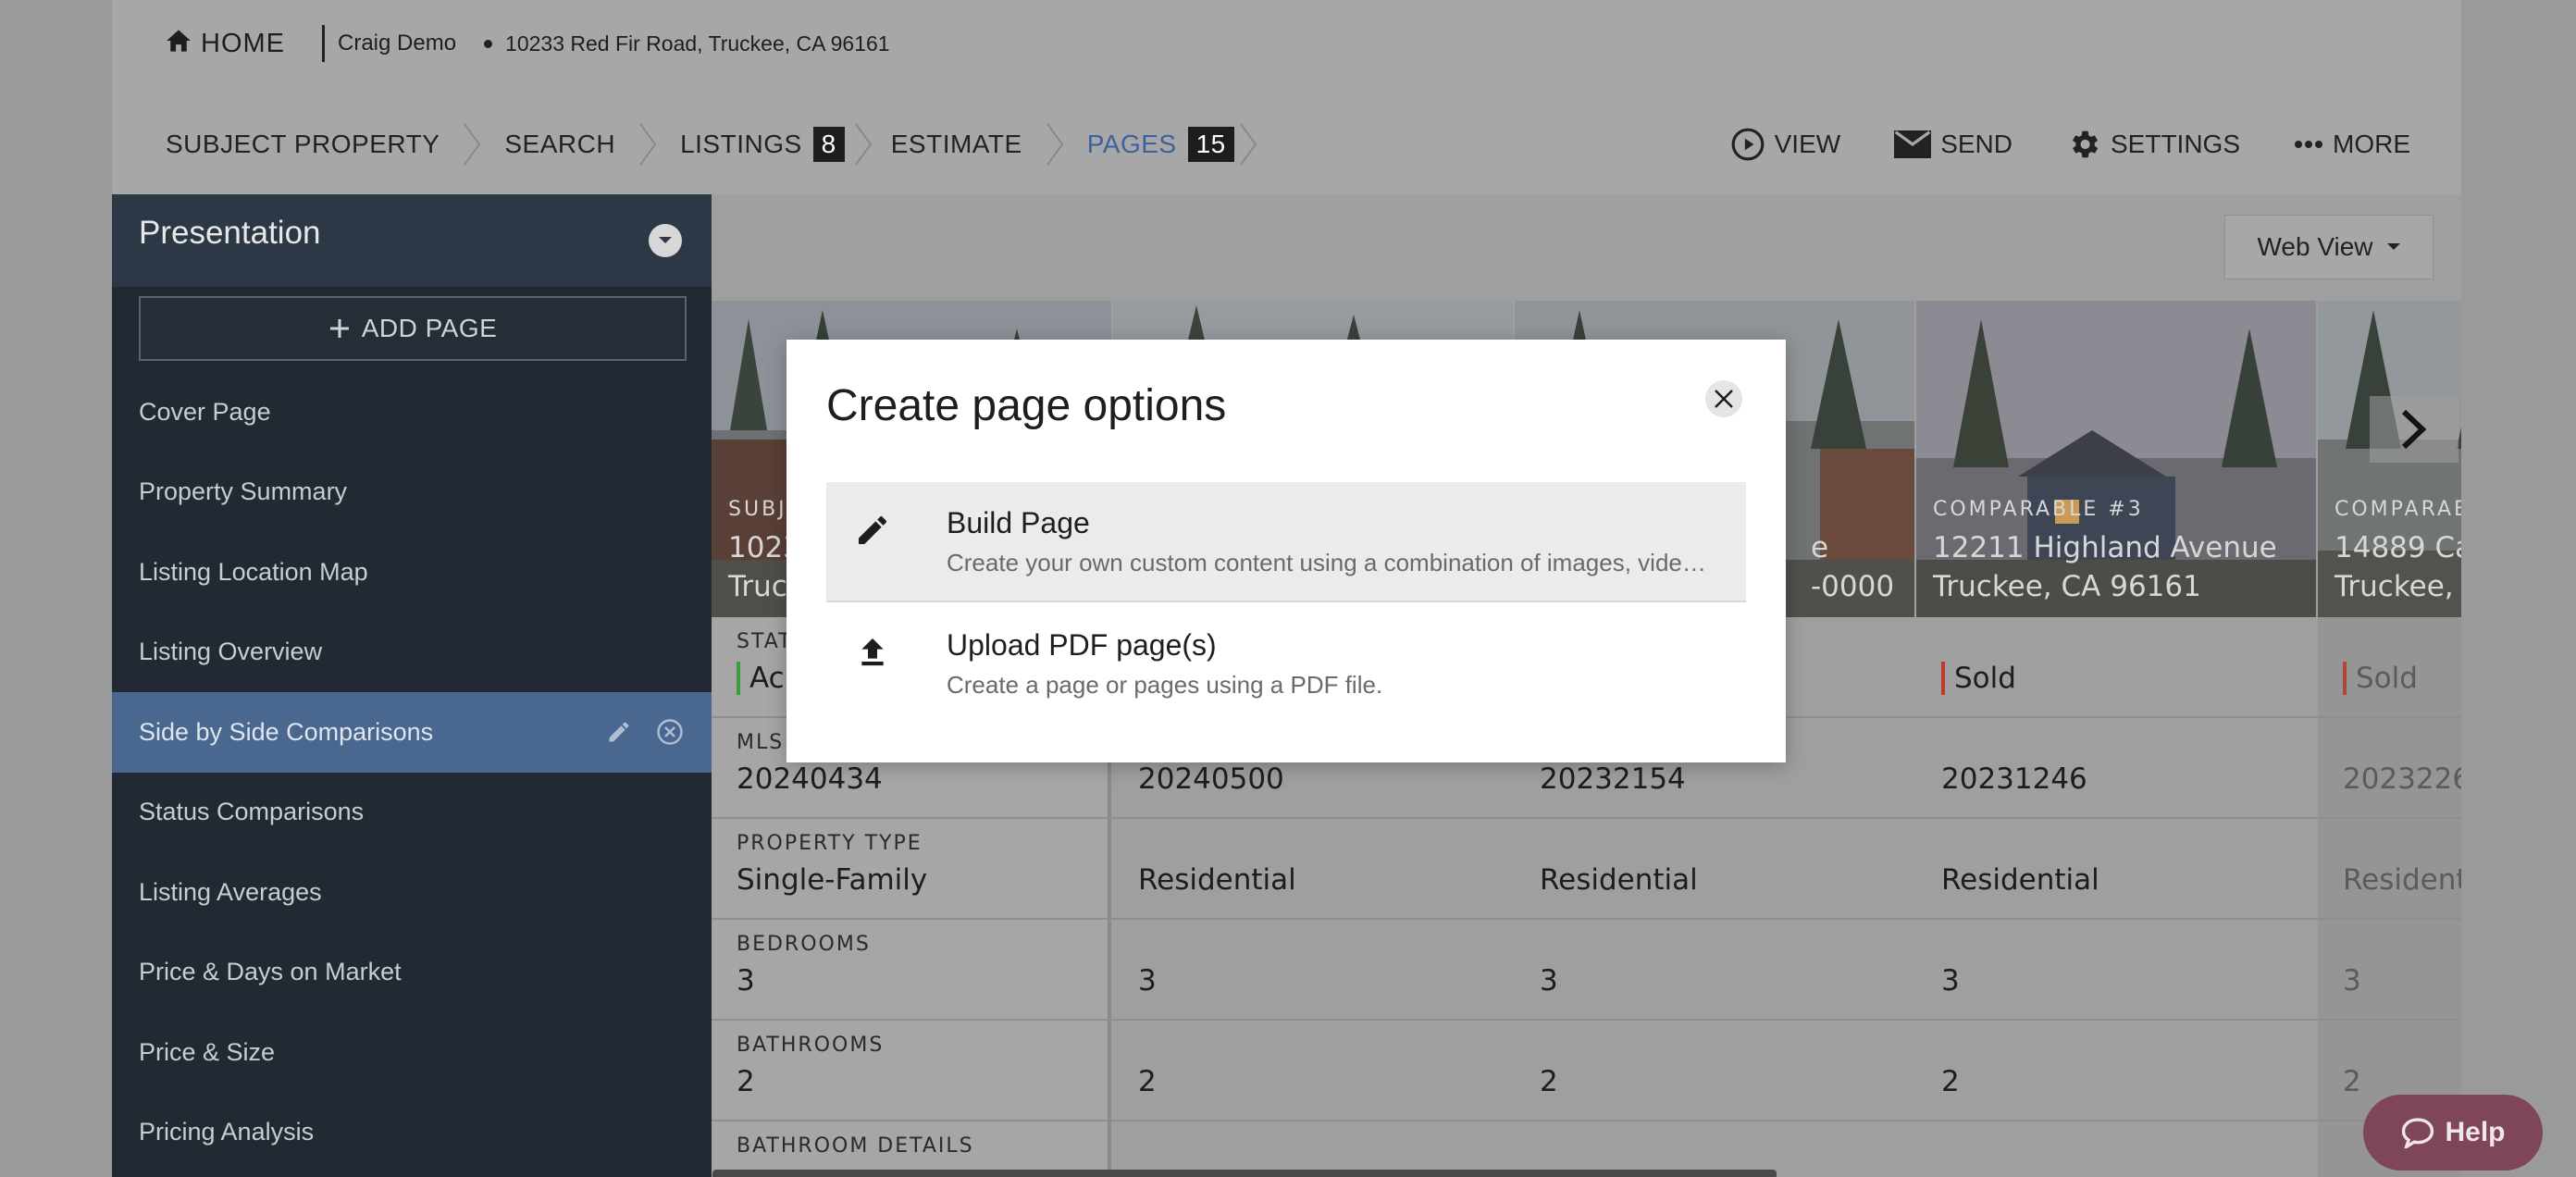 The image size is (2576, 1177). I want to click on sidebar-item-price-size: Price & Size, so click(412, 1052).